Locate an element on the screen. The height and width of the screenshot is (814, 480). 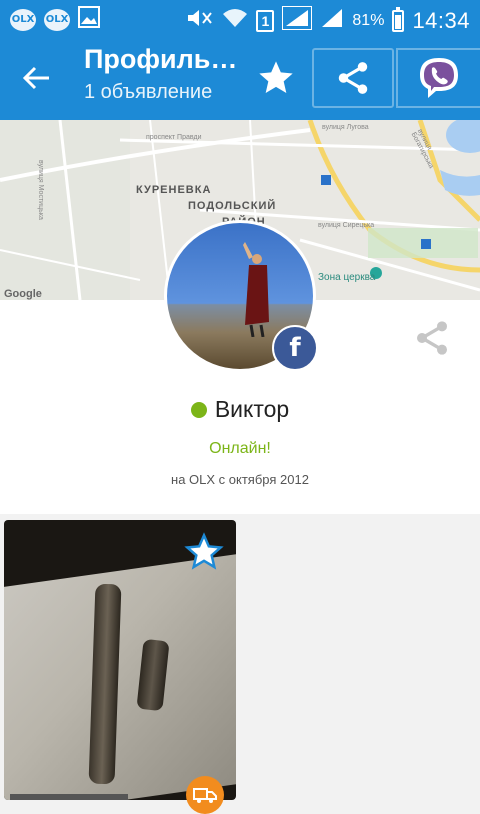
profile-share-button is located at coordinates (432, 338).